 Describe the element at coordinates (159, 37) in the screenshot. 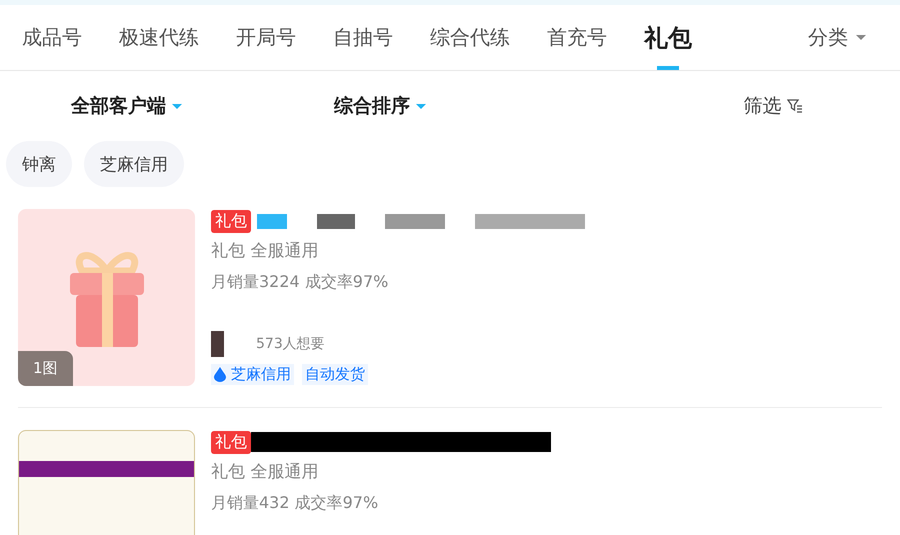

I see `category-tab: 极速代练` at that location.